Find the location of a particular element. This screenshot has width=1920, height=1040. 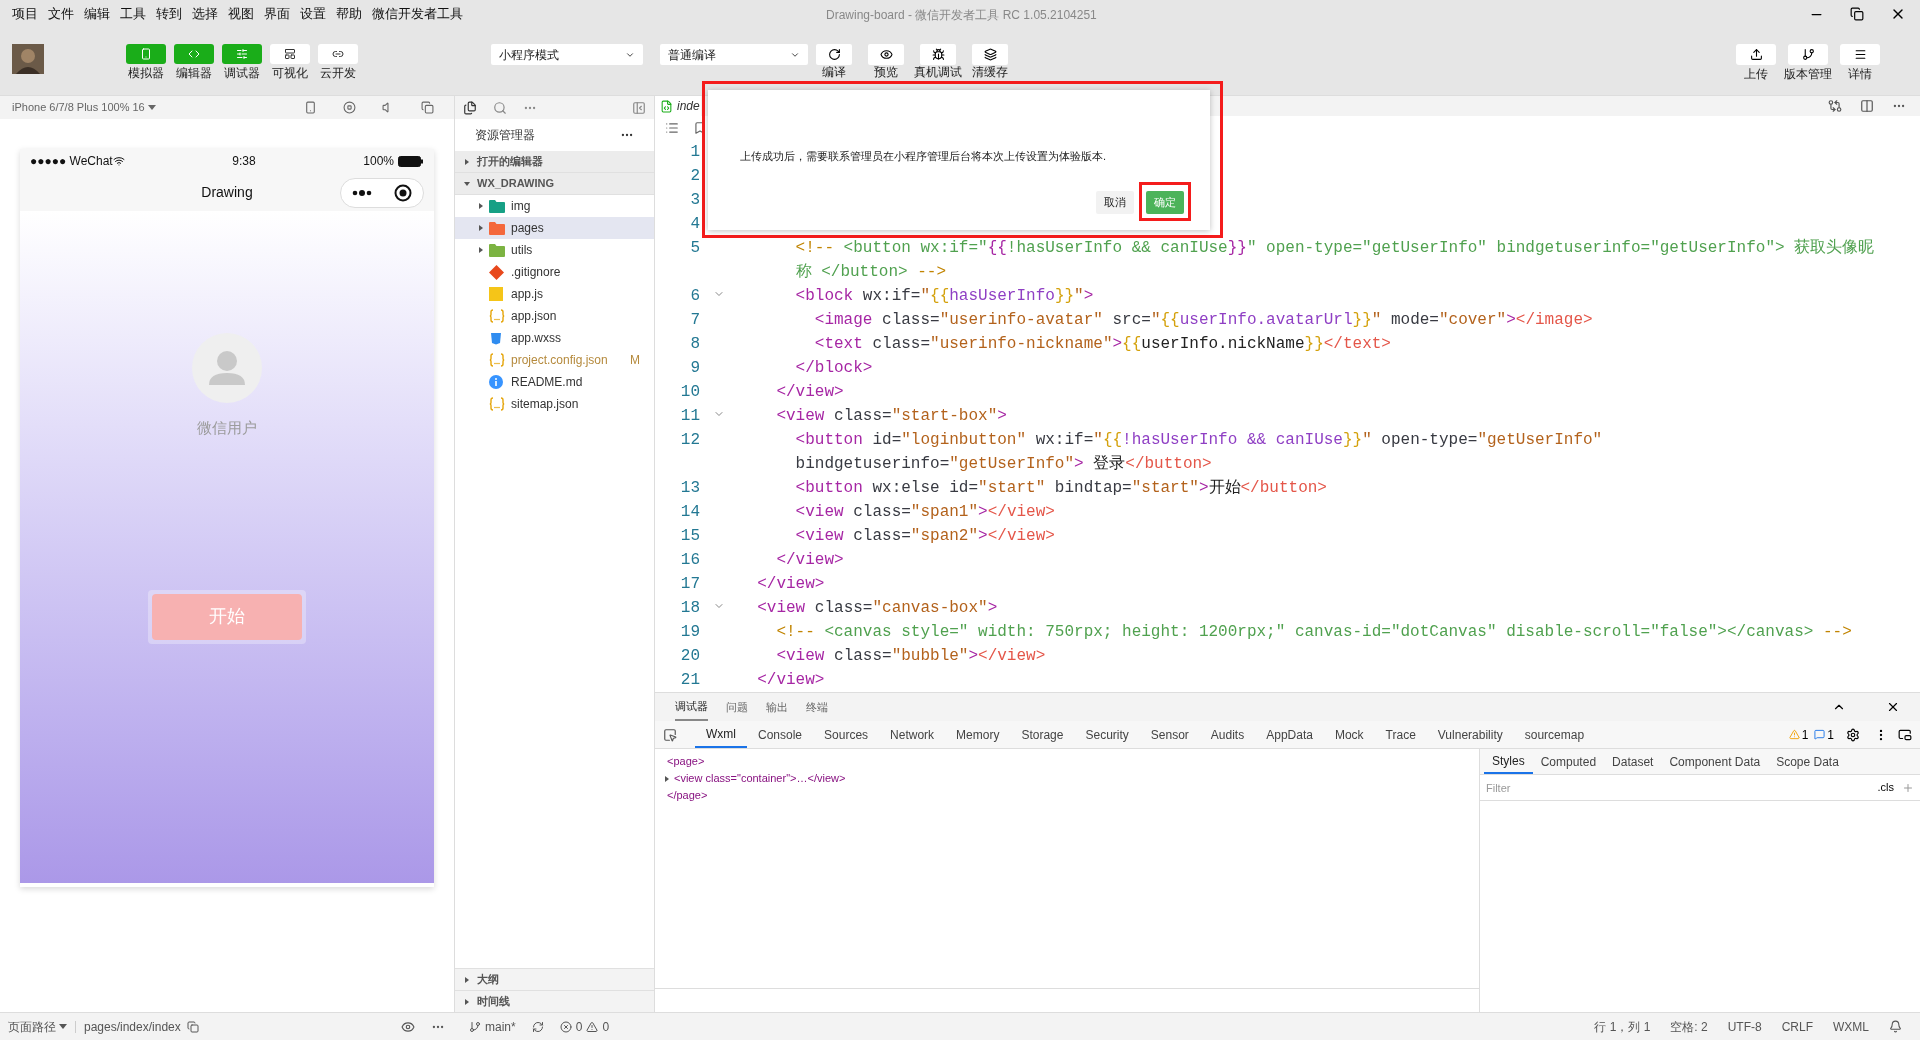

menu-item: 项目 is located at coordinates (25, 14).